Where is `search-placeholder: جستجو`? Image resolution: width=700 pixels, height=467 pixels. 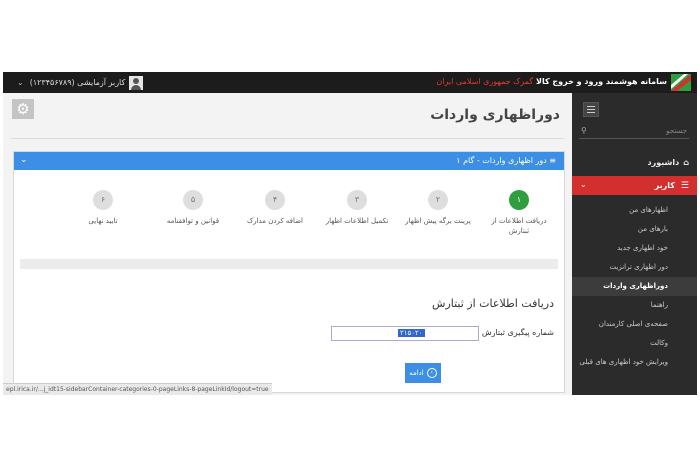
search-placeholder: جستجو is located at coordinates (676, 131).